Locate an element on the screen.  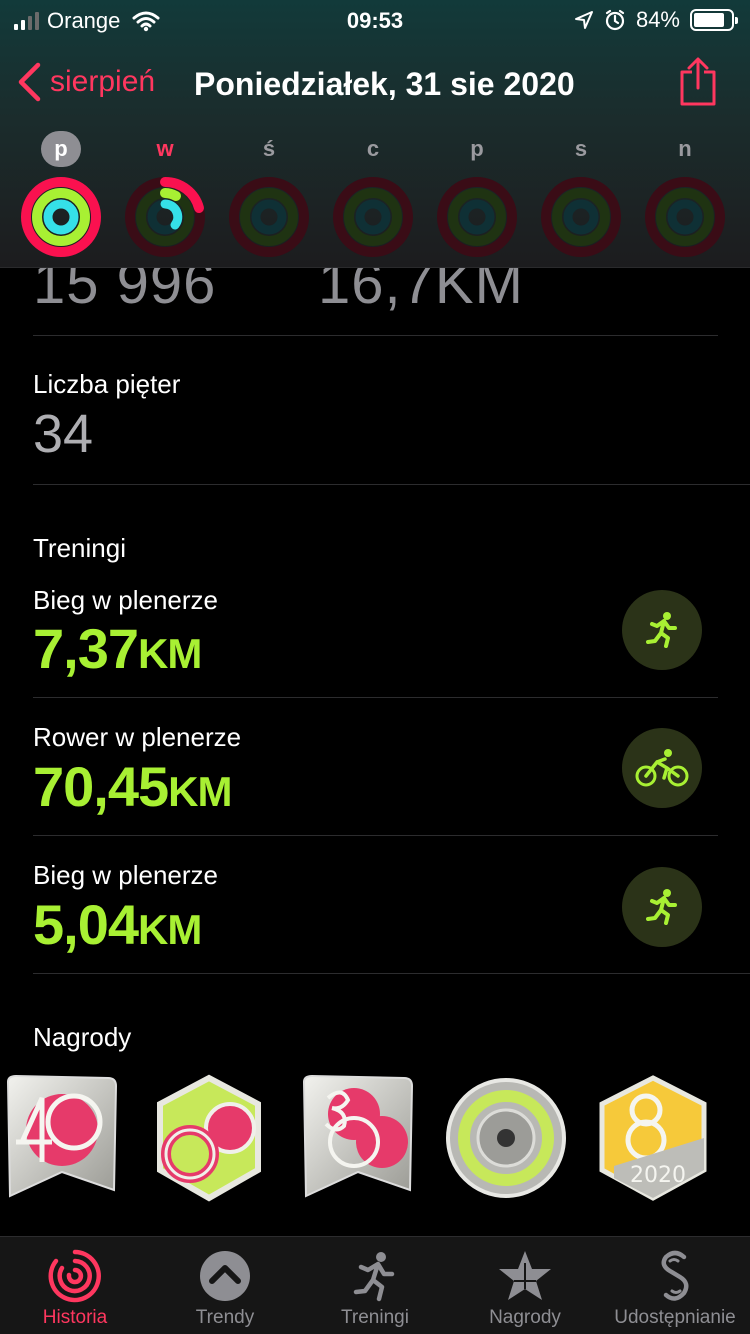
day-label: ś is located at coordinates (269, 148).